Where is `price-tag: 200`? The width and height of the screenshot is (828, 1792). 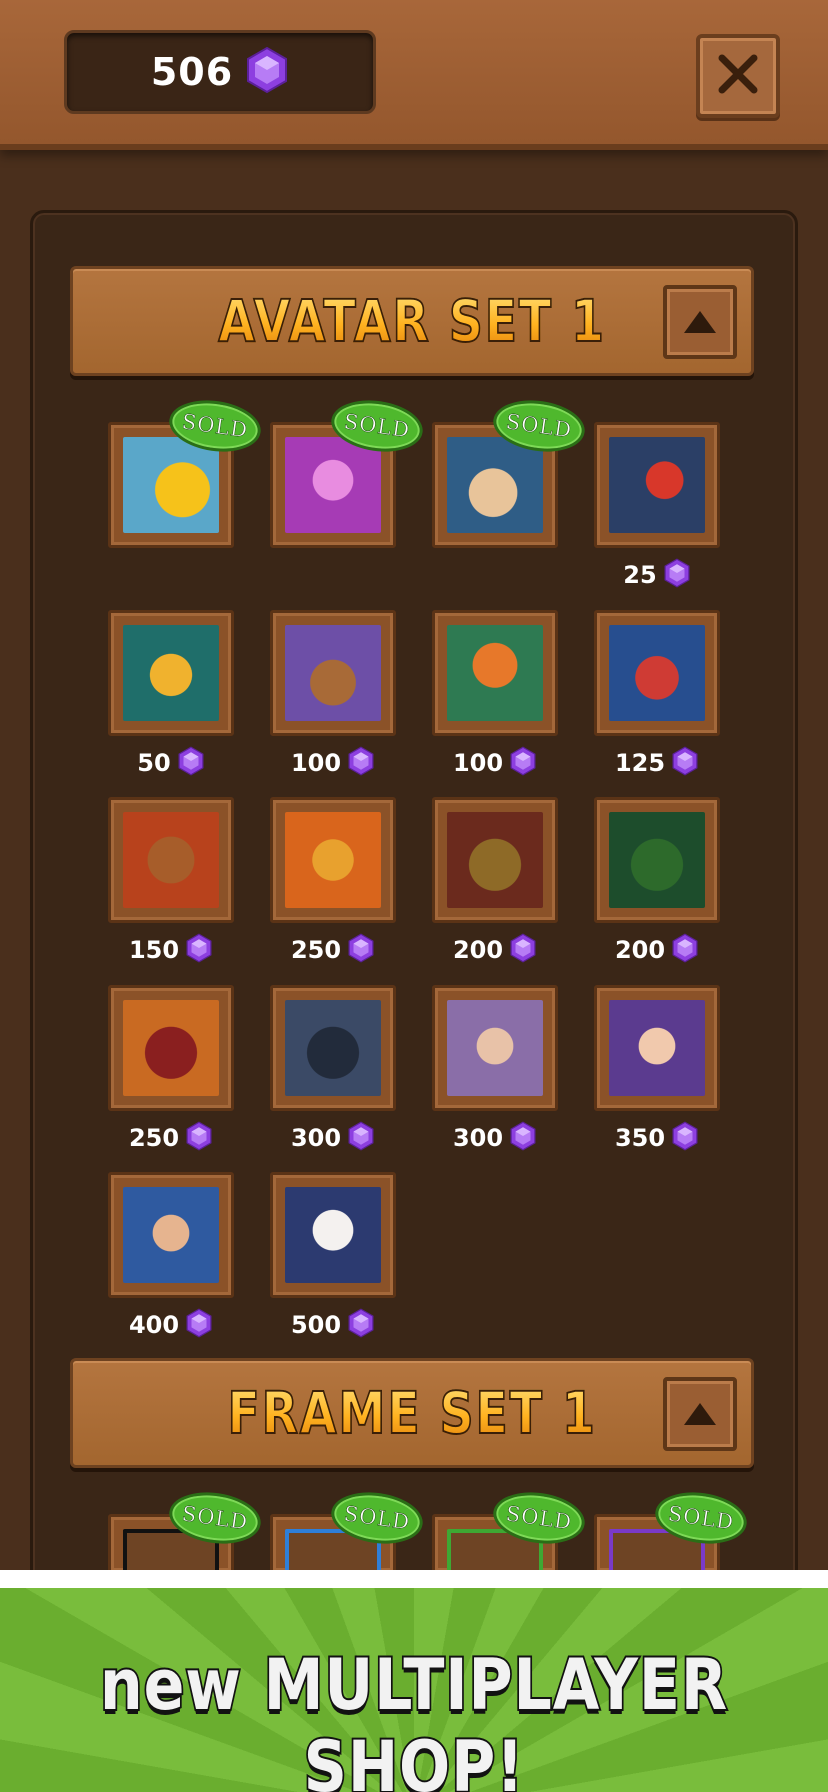
price-tag: 200 is located at coordinates (657, 950).